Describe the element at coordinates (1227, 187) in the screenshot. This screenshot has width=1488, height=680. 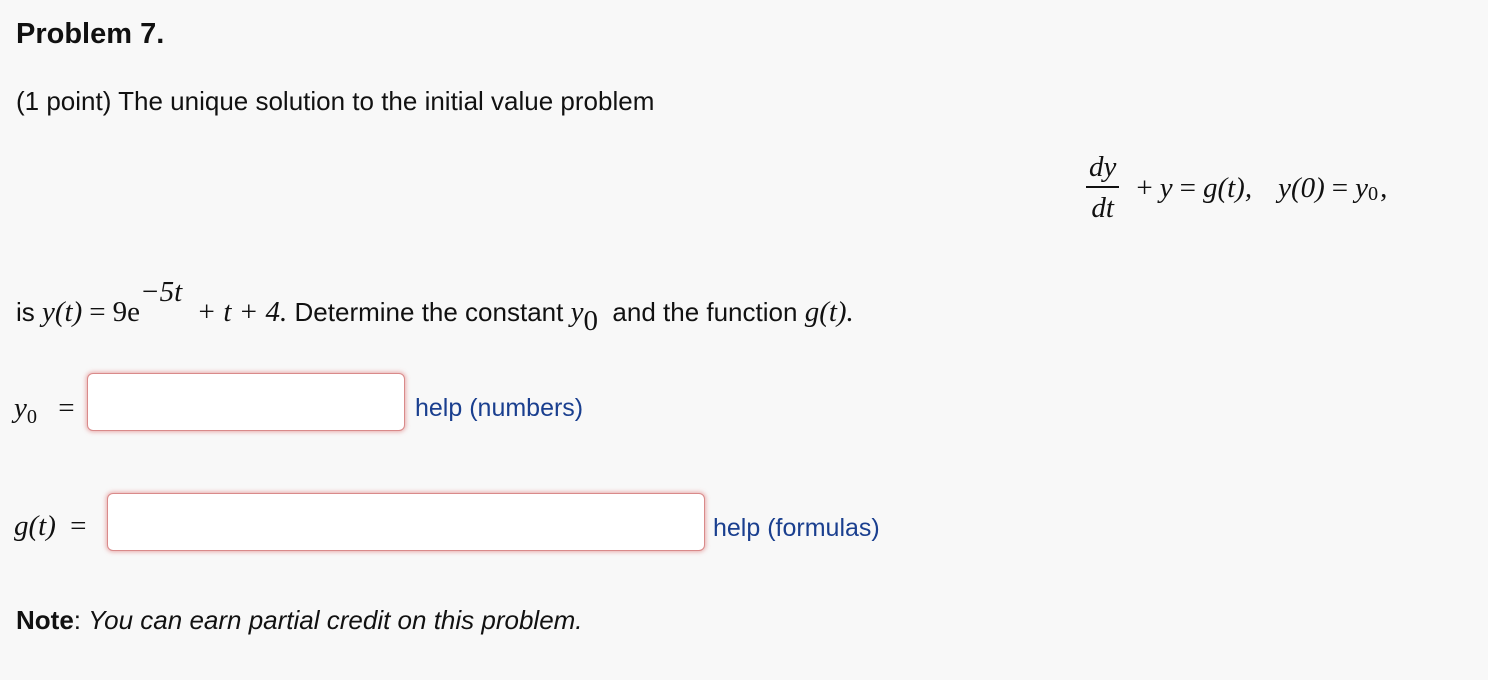
I see `equation-g: g(t),` at that location.